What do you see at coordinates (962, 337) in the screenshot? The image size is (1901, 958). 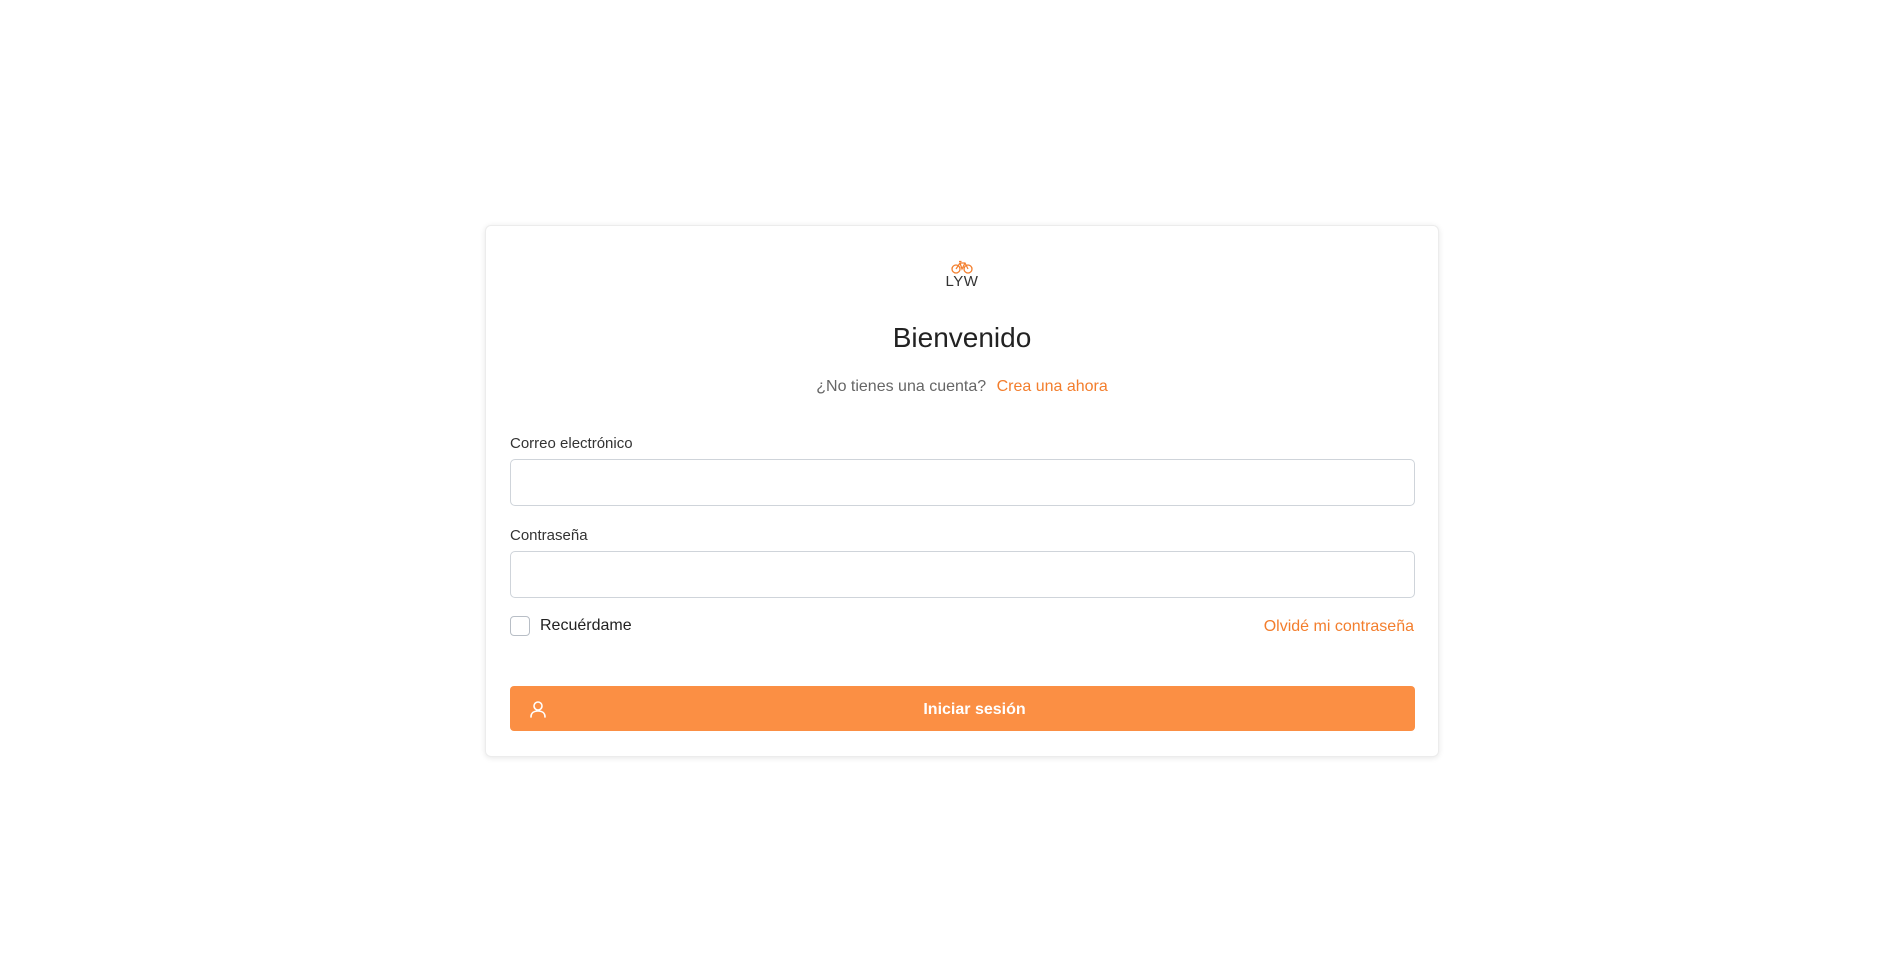 I see `page-title: Bienvenido` at bounding box center [962, 337].